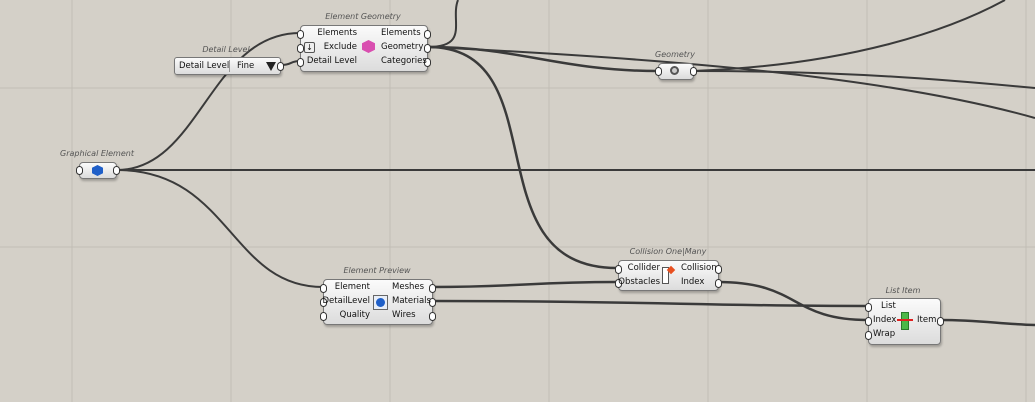 The width and height of the screenshot is (1035, 402). What do you see at coordinates (337, 33) in the screenshot?
I see `input-label: Elements` at bounding box center [337, 33].